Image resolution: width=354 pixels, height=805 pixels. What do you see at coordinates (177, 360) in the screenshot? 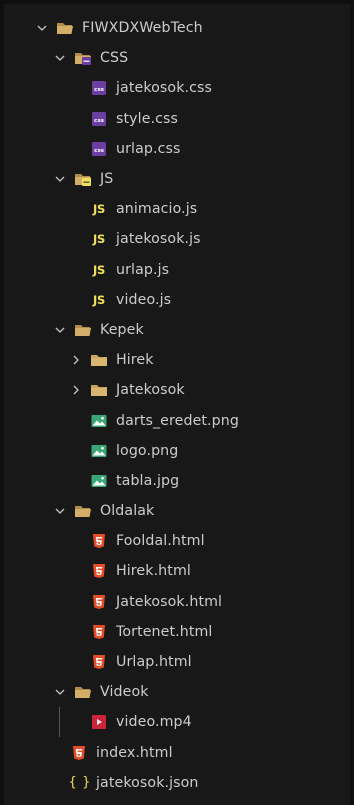
I see `tree-folder-hirek: Hirek` at bounding box center [177, 360].